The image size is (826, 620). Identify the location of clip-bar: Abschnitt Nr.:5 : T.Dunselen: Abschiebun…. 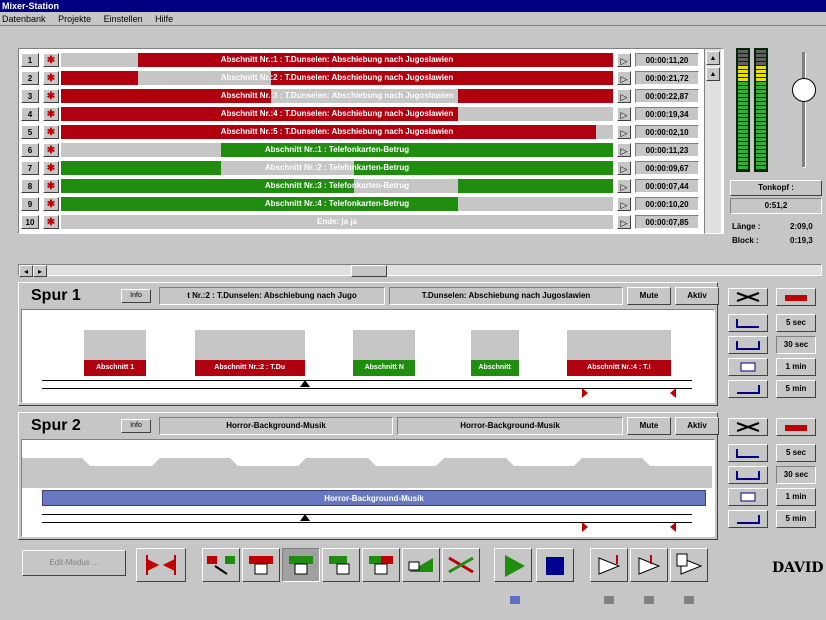
(337, 132).